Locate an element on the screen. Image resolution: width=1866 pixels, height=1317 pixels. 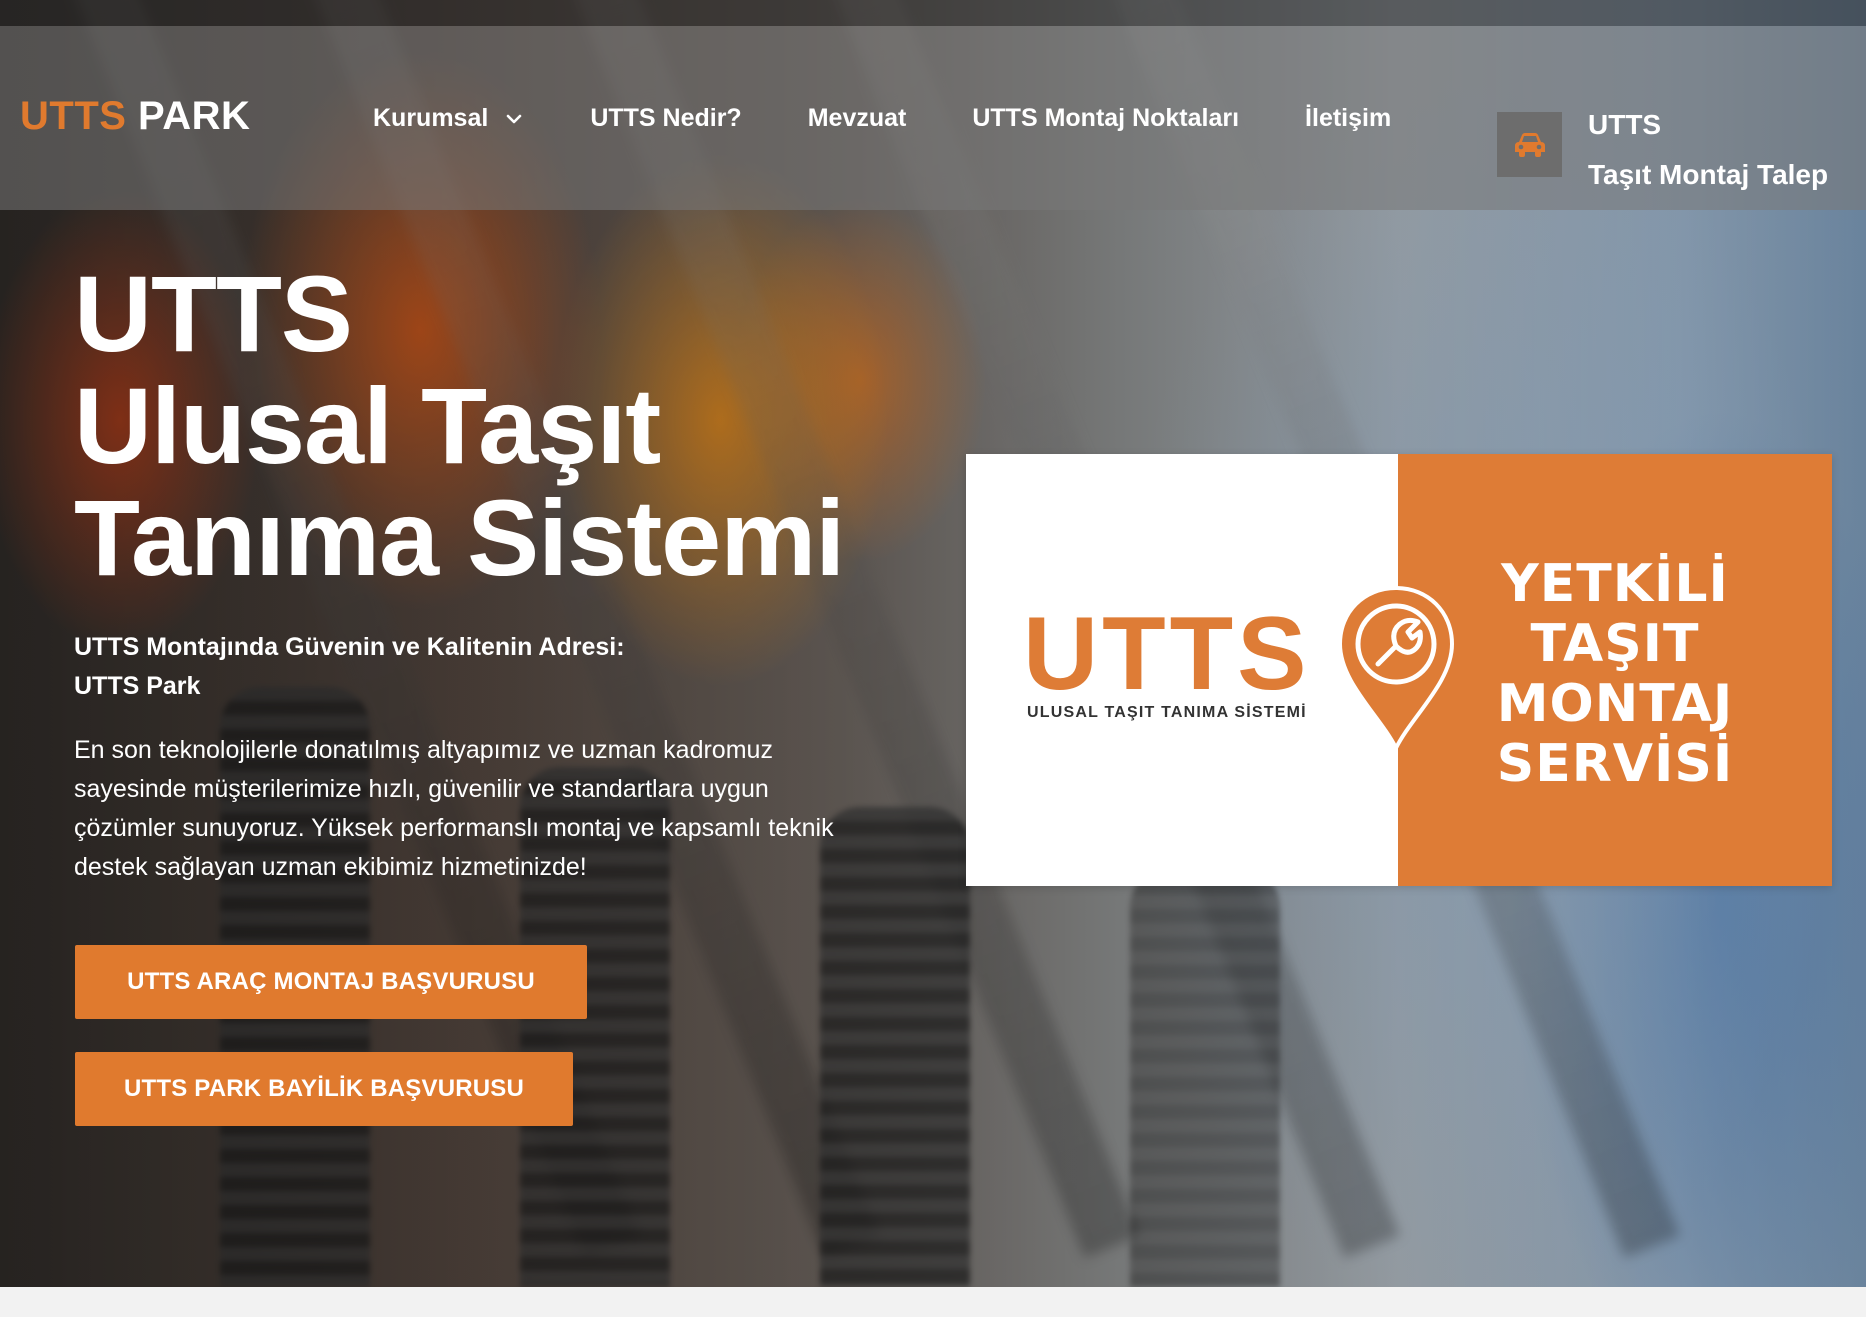
montaj-talep-icon-box is located at coordinates (1529, 144).